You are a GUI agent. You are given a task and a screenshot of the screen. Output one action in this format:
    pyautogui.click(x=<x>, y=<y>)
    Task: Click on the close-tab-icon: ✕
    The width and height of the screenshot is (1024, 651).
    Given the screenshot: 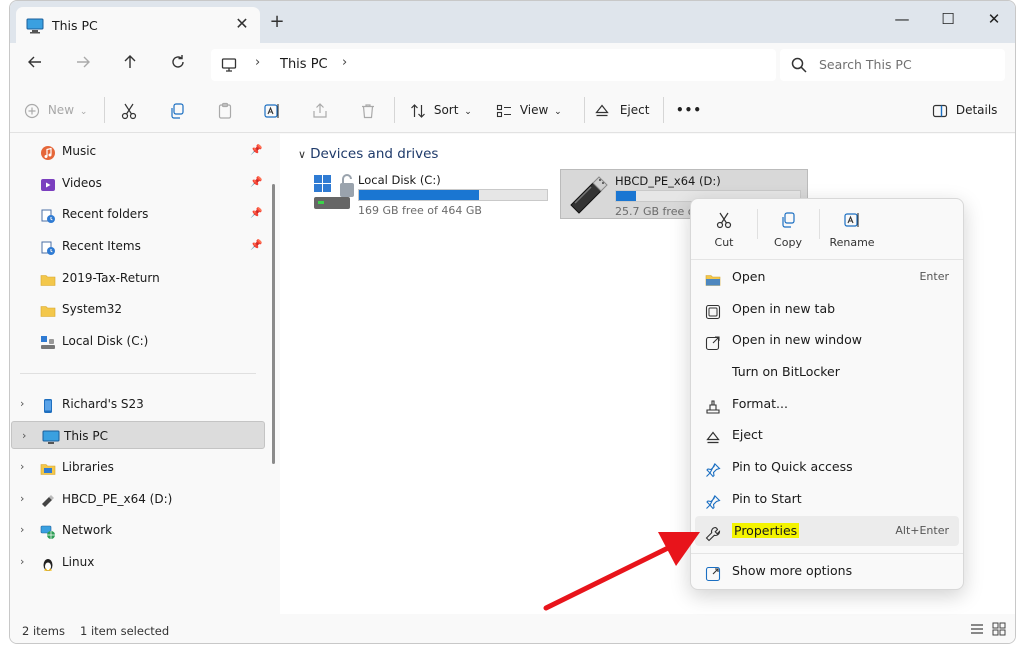 What is the action you would take?
    pyautogui.click(x=242, y=24)
    